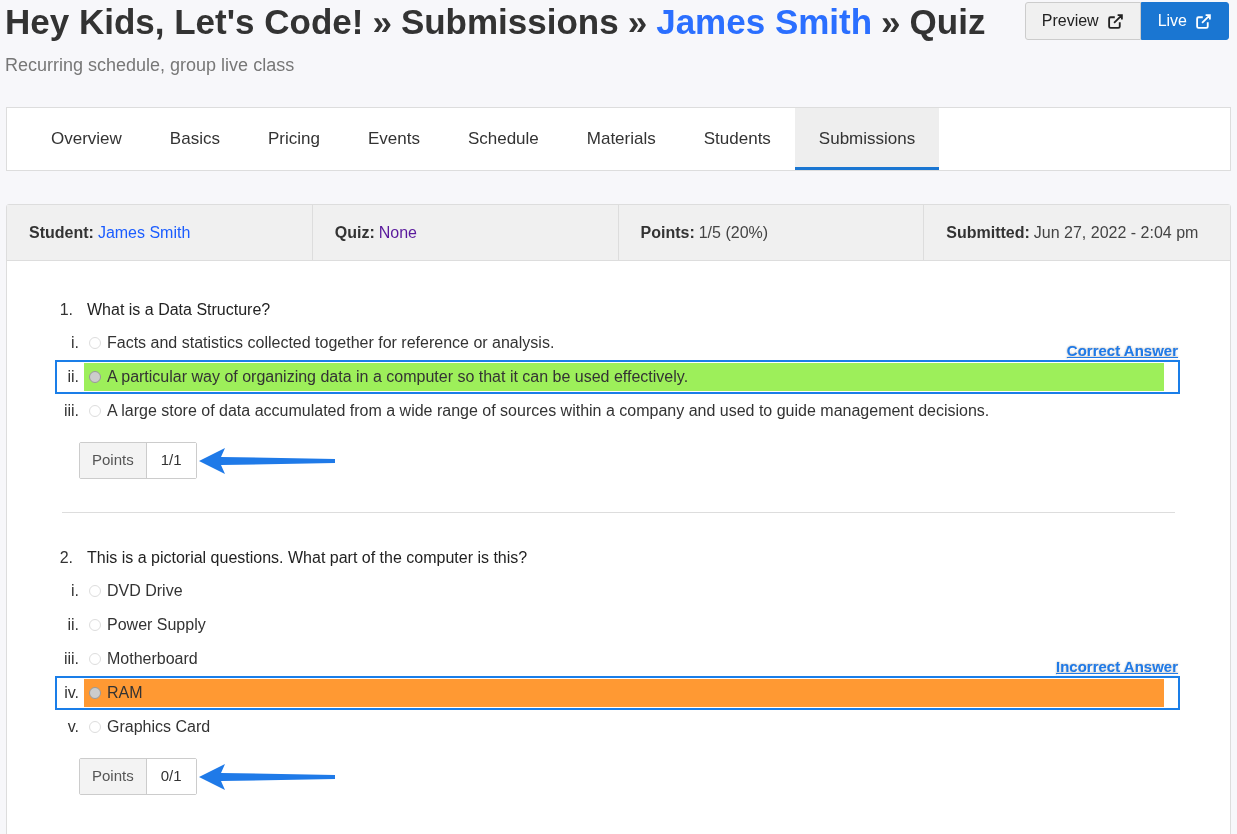 The height and width of the screenshot is (834, 1237). Describe the element at coordinates (621, 139) in the screenshot. I see `tab: Materials` at that location.